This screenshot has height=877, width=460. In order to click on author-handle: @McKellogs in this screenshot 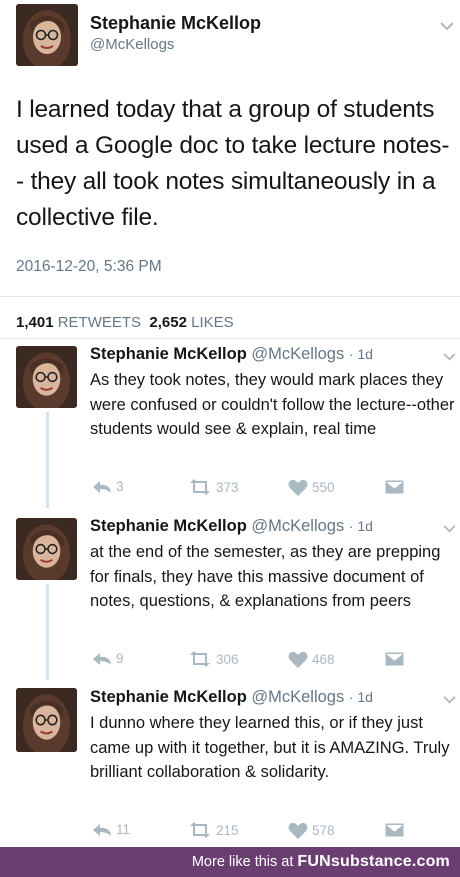, I will do `click(132, 44)`.